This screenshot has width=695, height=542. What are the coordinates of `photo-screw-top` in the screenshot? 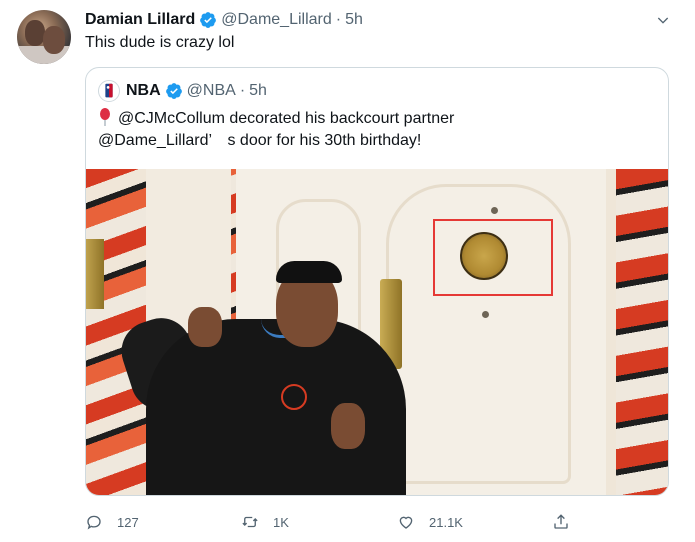 It's located at (494, 210).